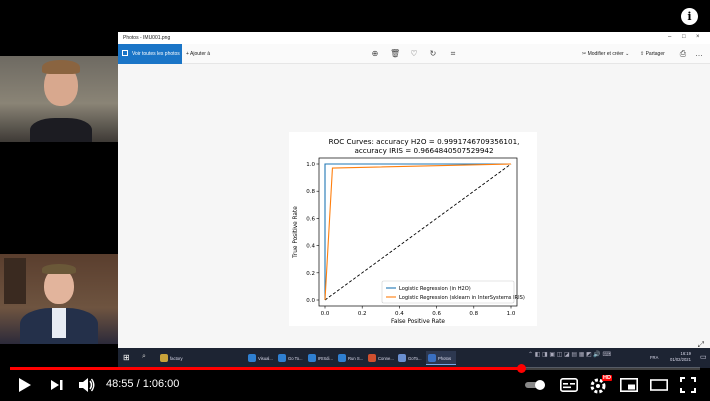 This screenshot has height=401, width=710. I want to click on y-tick-label: 0.4, so click(310, 247).